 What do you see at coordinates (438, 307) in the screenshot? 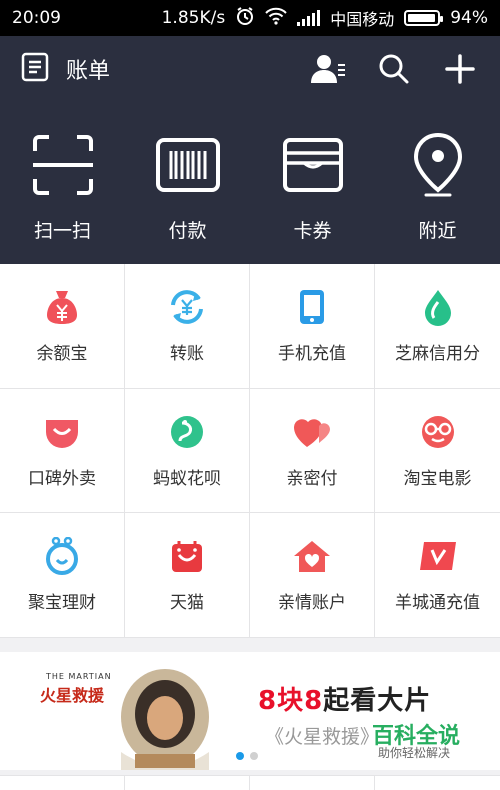
I see `sesame-drop-icon` at bounding box center [438, 307].